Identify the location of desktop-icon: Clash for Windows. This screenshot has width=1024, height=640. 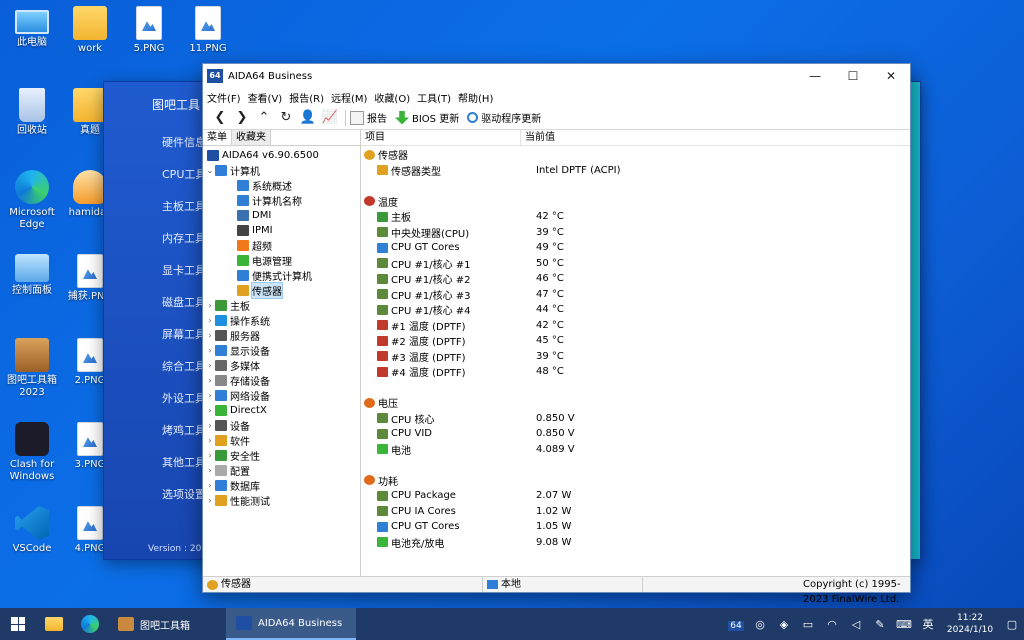
(32, 452).